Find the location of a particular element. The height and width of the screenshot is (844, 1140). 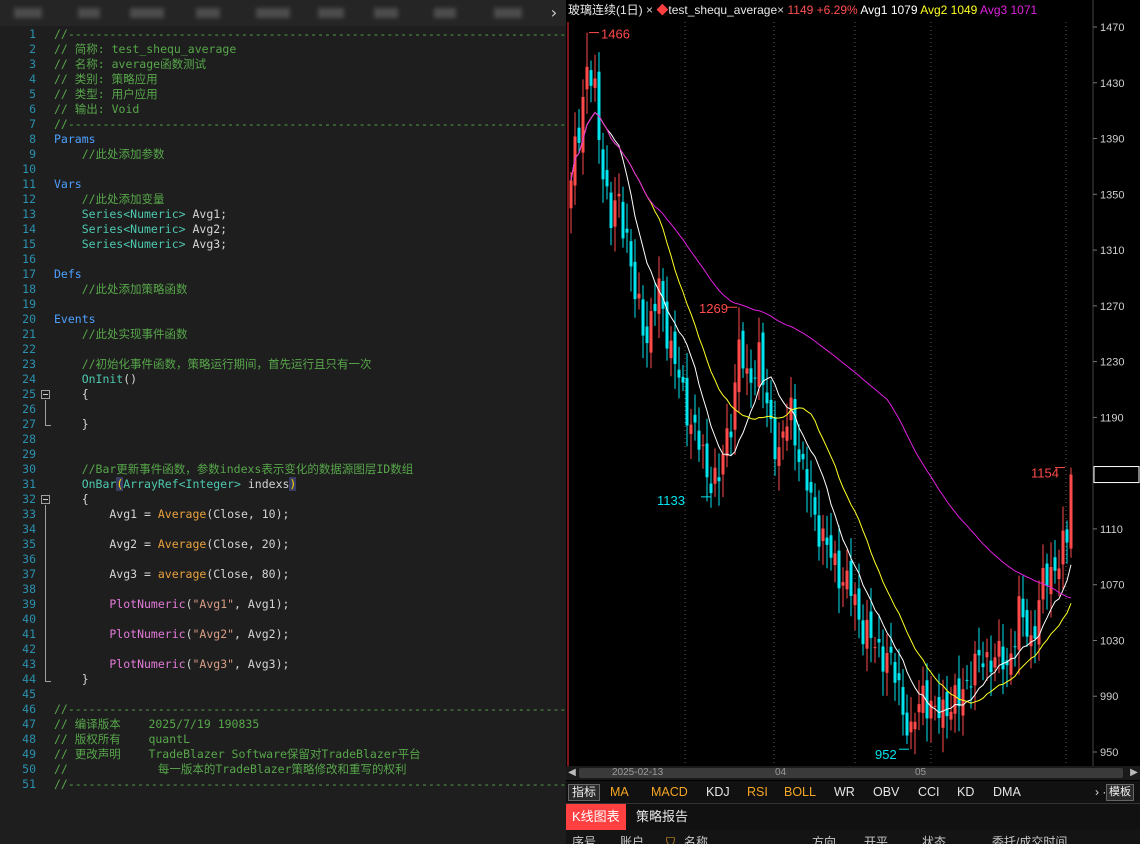

col-index: 序号 is located at coordinates (584, 839).